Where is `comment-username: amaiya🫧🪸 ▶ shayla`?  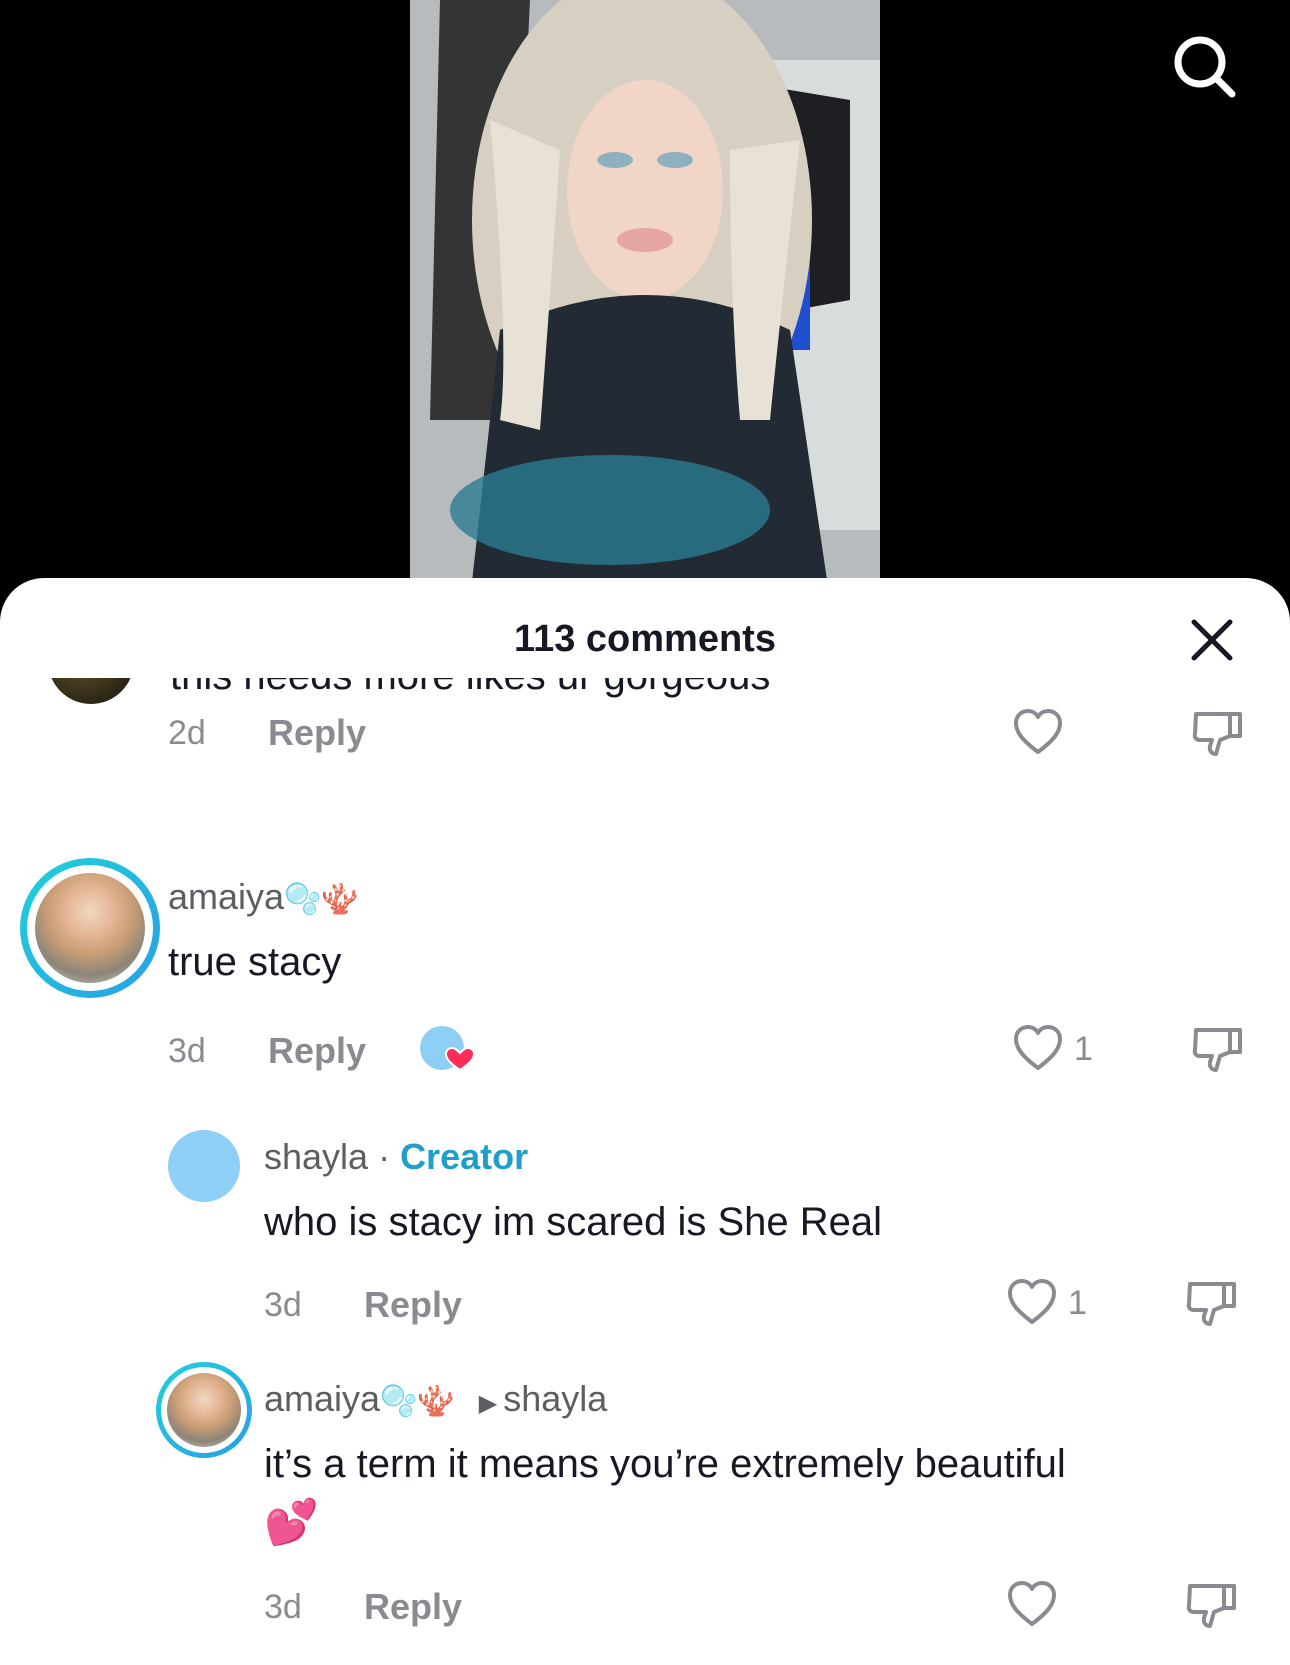
comment-username: amaiya🫧🪸 ▶ shayla is located at coordinates (435, 1399).